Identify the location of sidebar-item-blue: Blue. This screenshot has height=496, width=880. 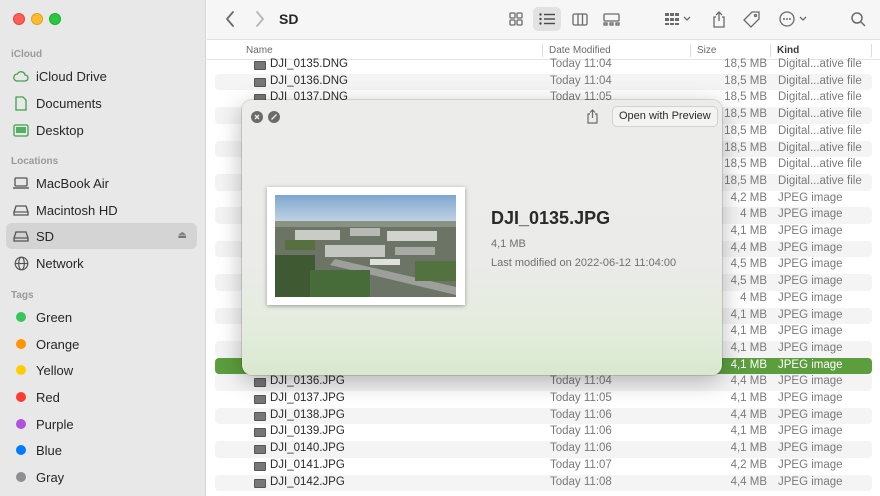
(101, 450).